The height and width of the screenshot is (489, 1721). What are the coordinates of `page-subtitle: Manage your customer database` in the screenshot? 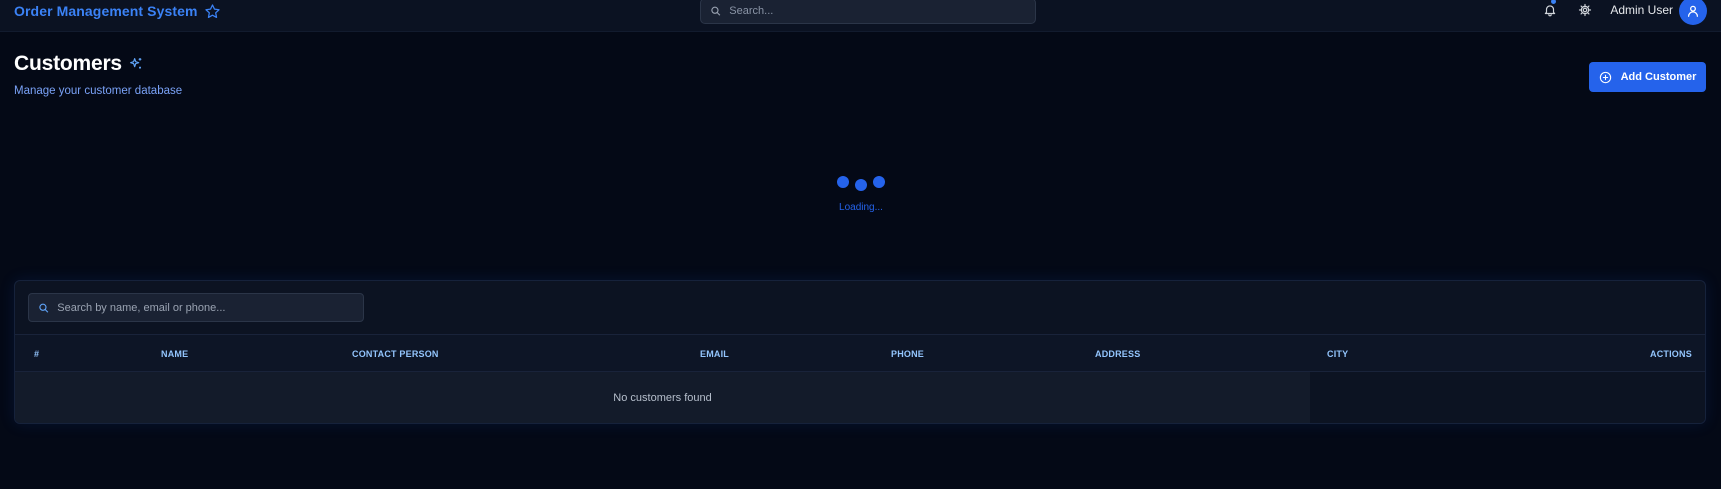 It's located at (98, 91).